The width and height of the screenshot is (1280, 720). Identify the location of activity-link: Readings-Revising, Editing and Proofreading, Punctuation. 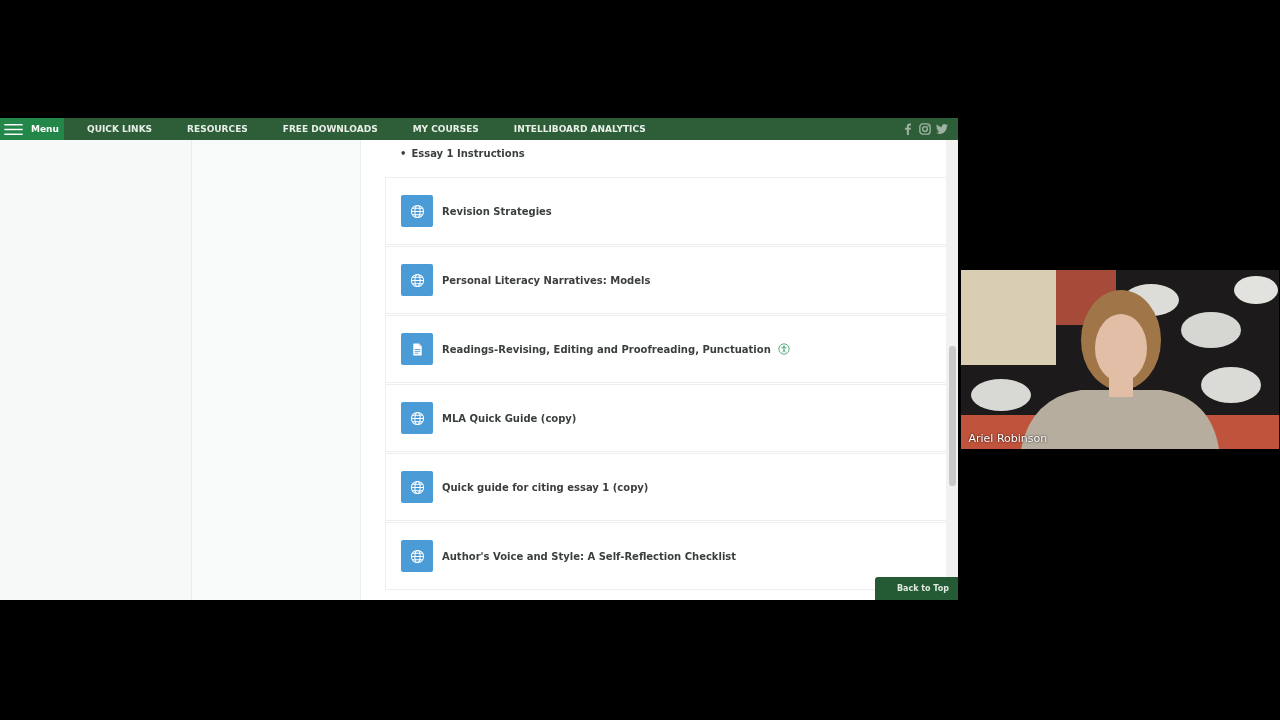
(606, 349).